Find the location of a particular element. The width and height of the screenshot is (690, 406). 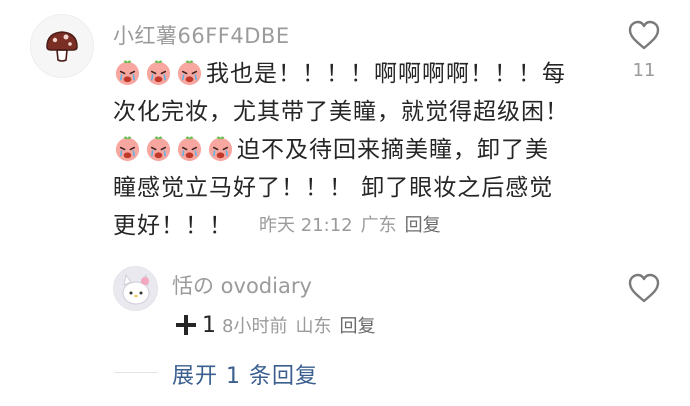

comment-line-3: 迫不及待回来摘美瞳，卸了美 is located at coordinates (331, 150).